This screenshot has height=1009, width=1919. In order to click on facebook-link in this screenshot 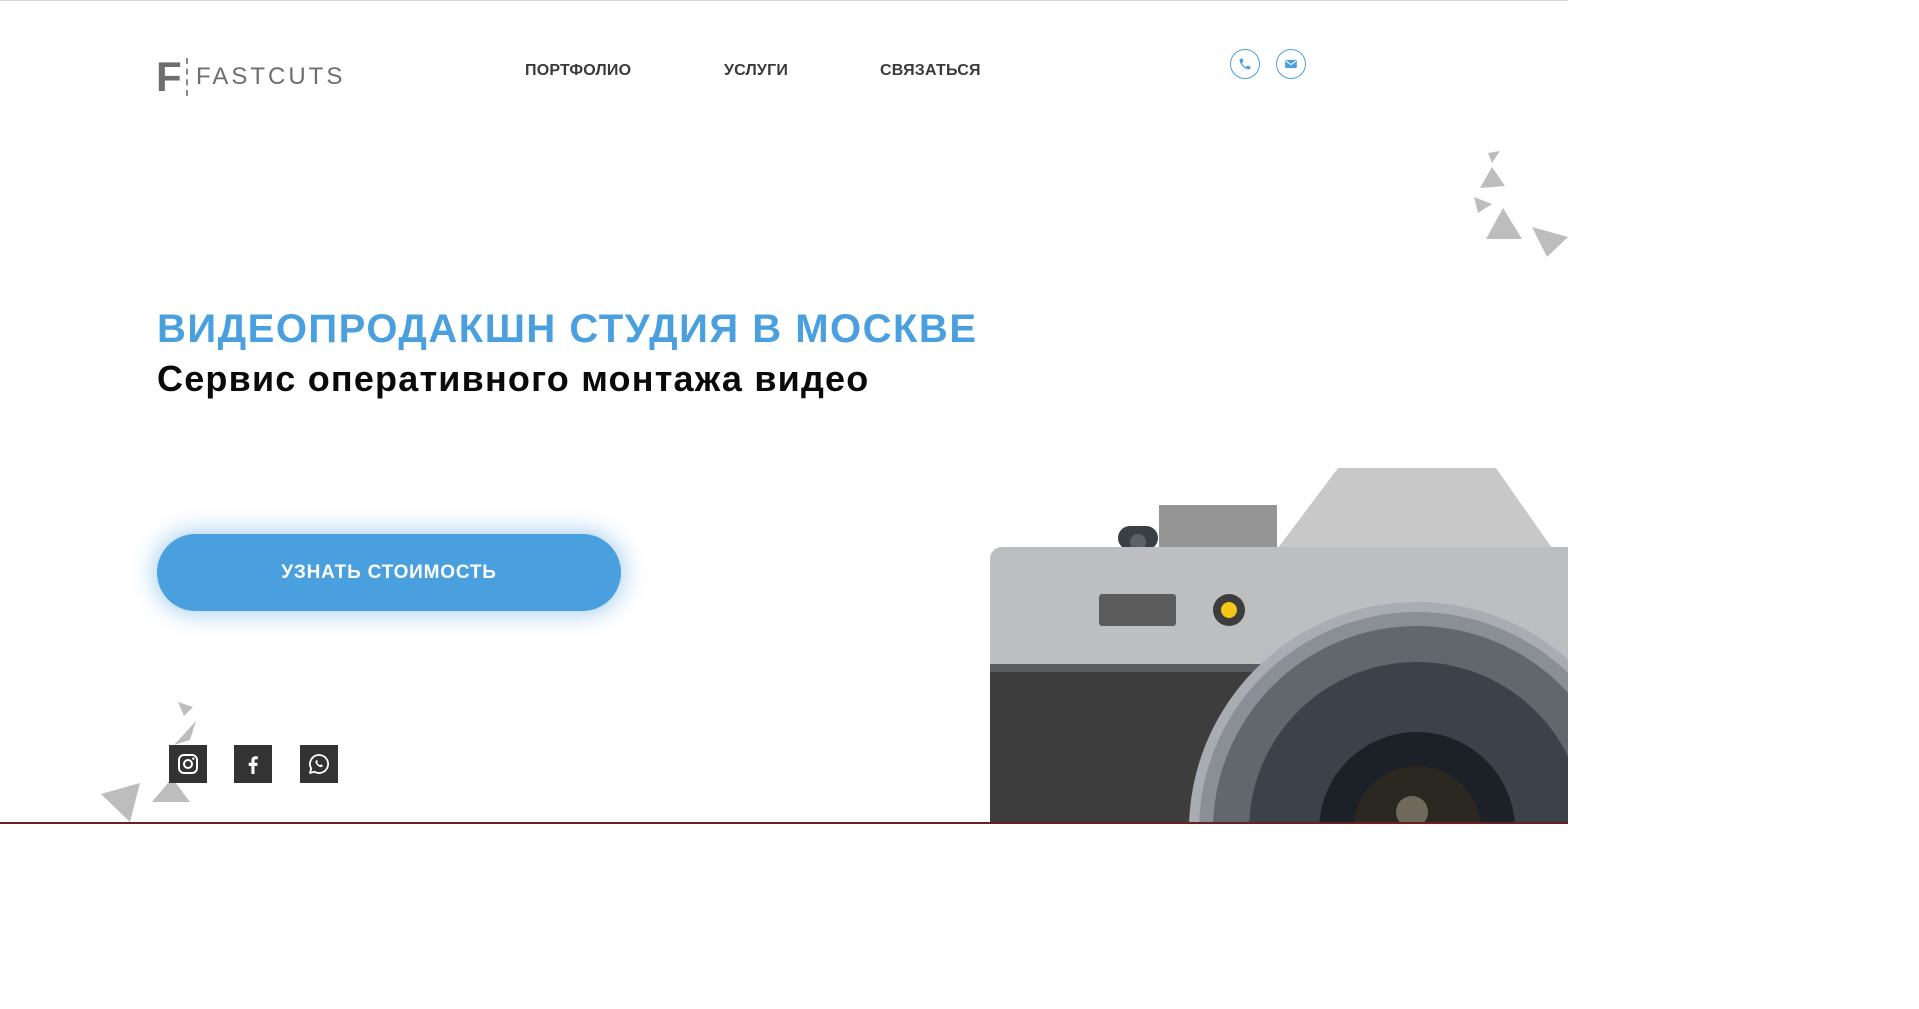, I will do `click(253, 764)`.